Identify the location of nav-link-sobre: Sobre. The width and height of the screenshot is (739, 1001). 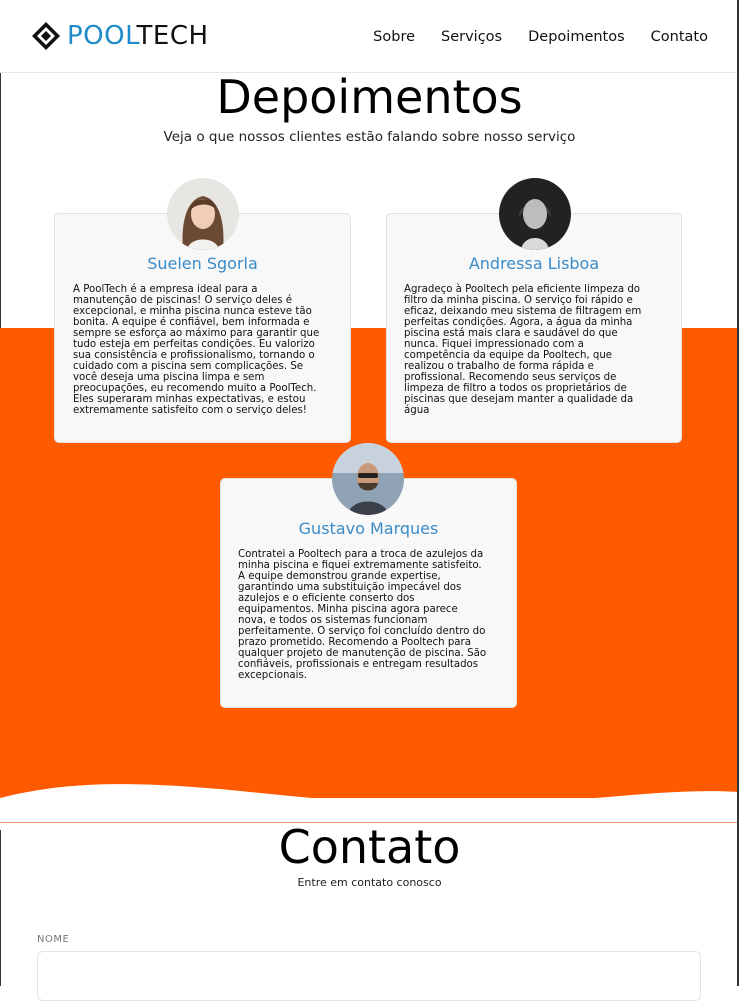
(394, 37).